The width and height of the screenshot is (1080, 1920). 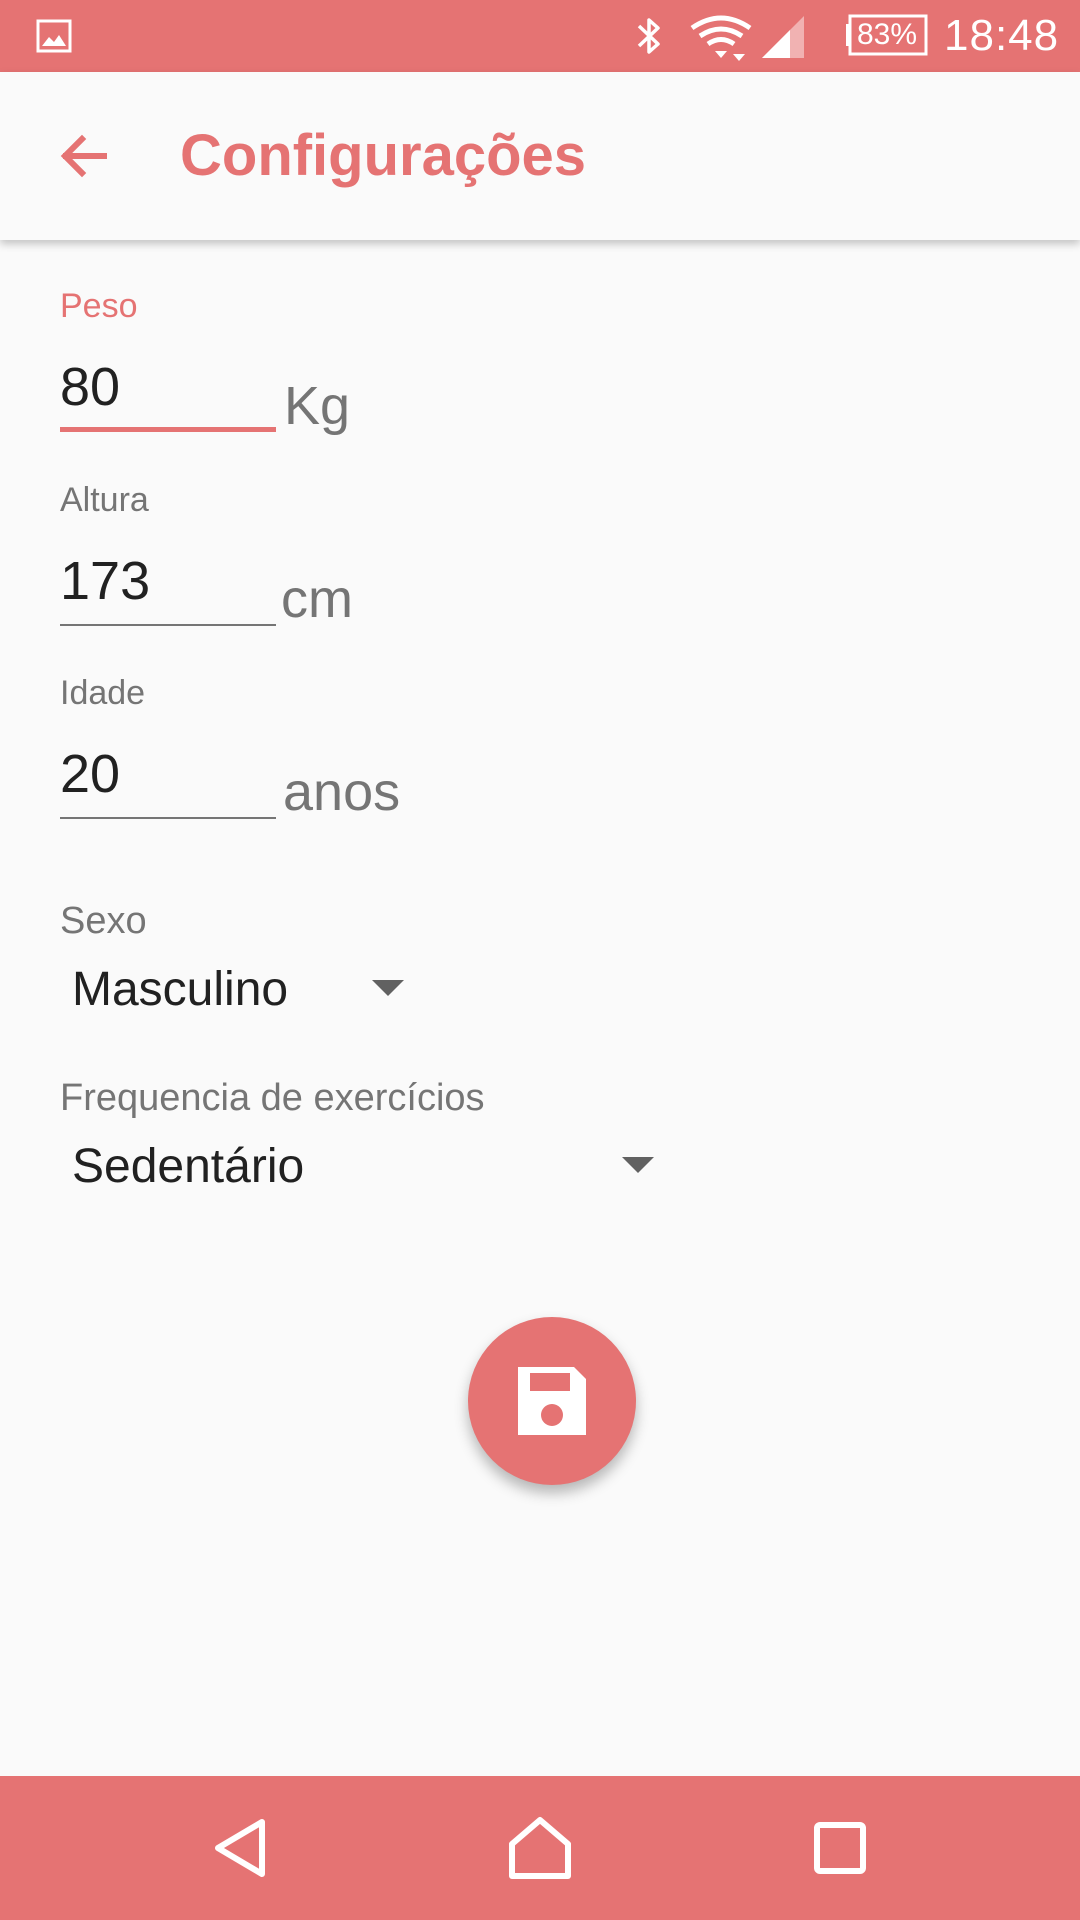 I want to click on app-bar: Configurações, so click(x=540, y=156).